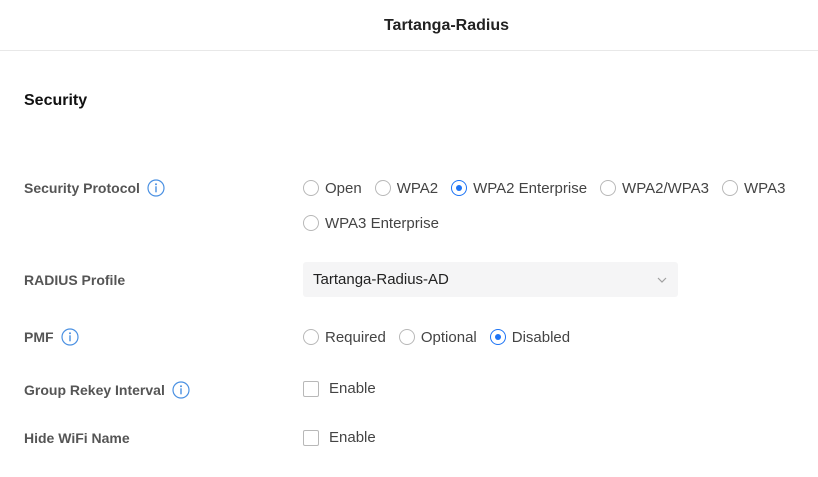 The image size is (818, 477). I want to click on radio-wpa2-enterprise: WPA2 Enterprise, so click(519, 188).